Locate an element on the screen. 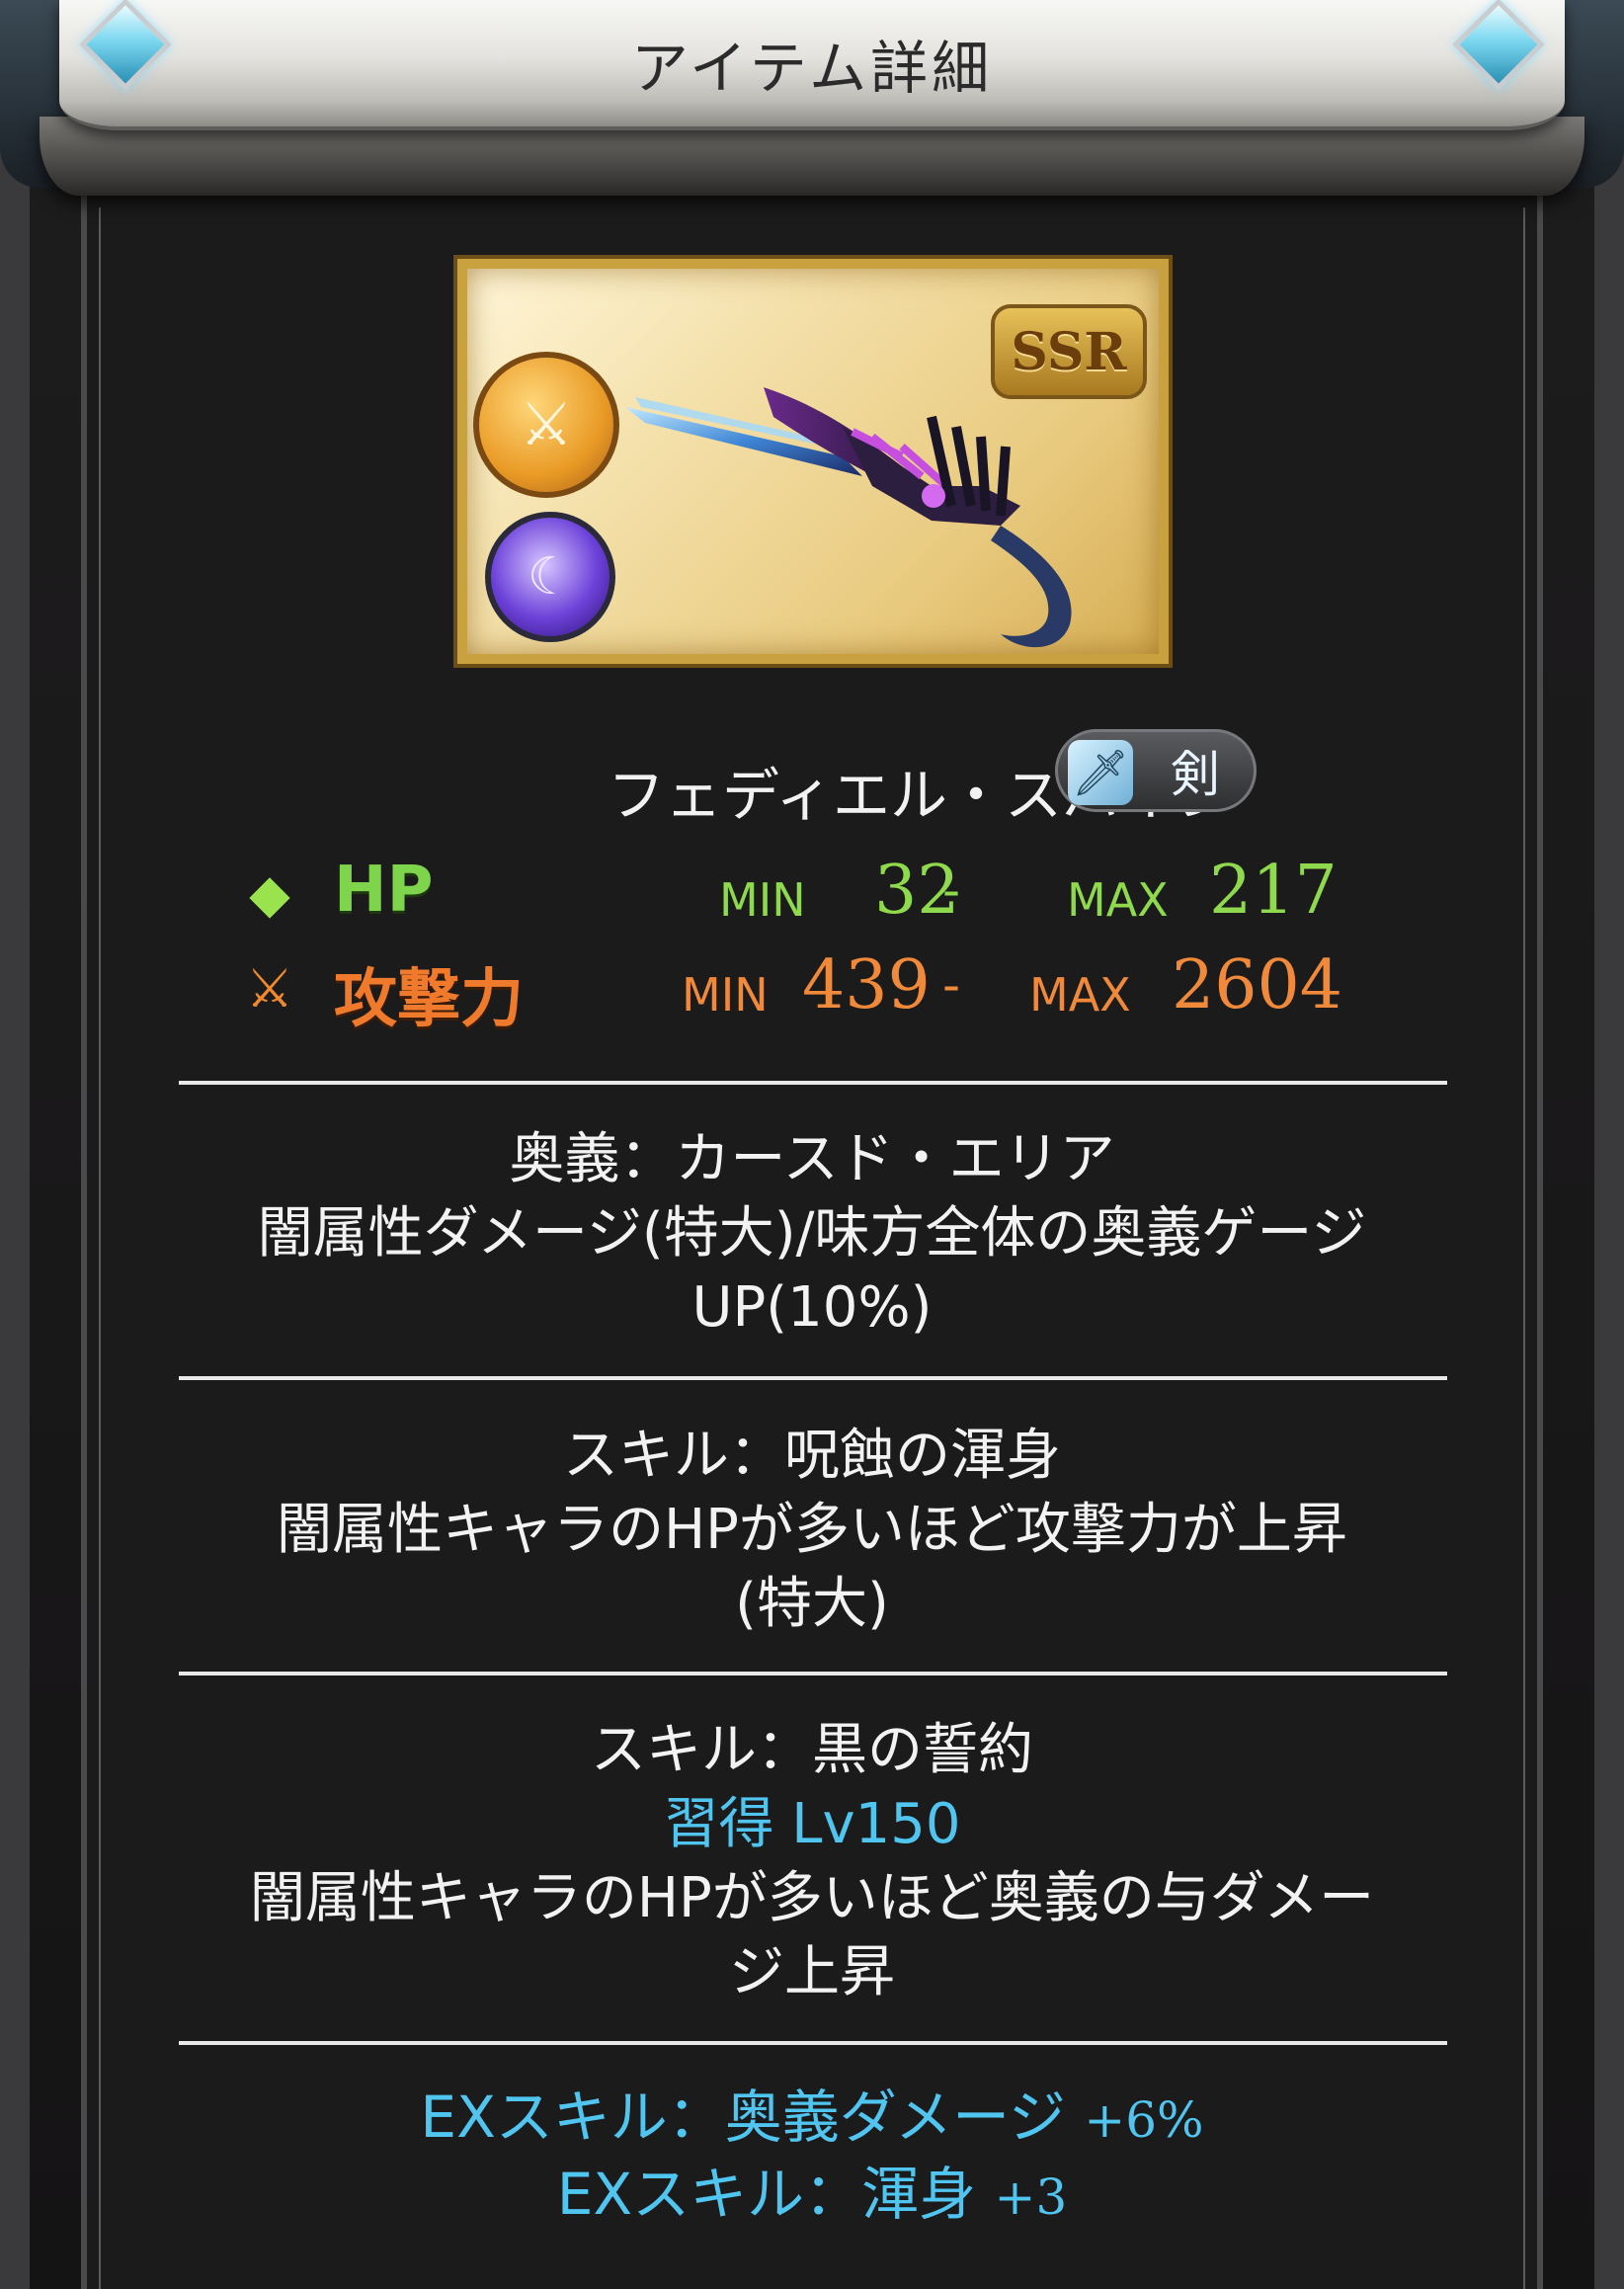 The image size is (1624, 2289). skill1-description-line2: (特大) is located at coordinates (812, 1604).